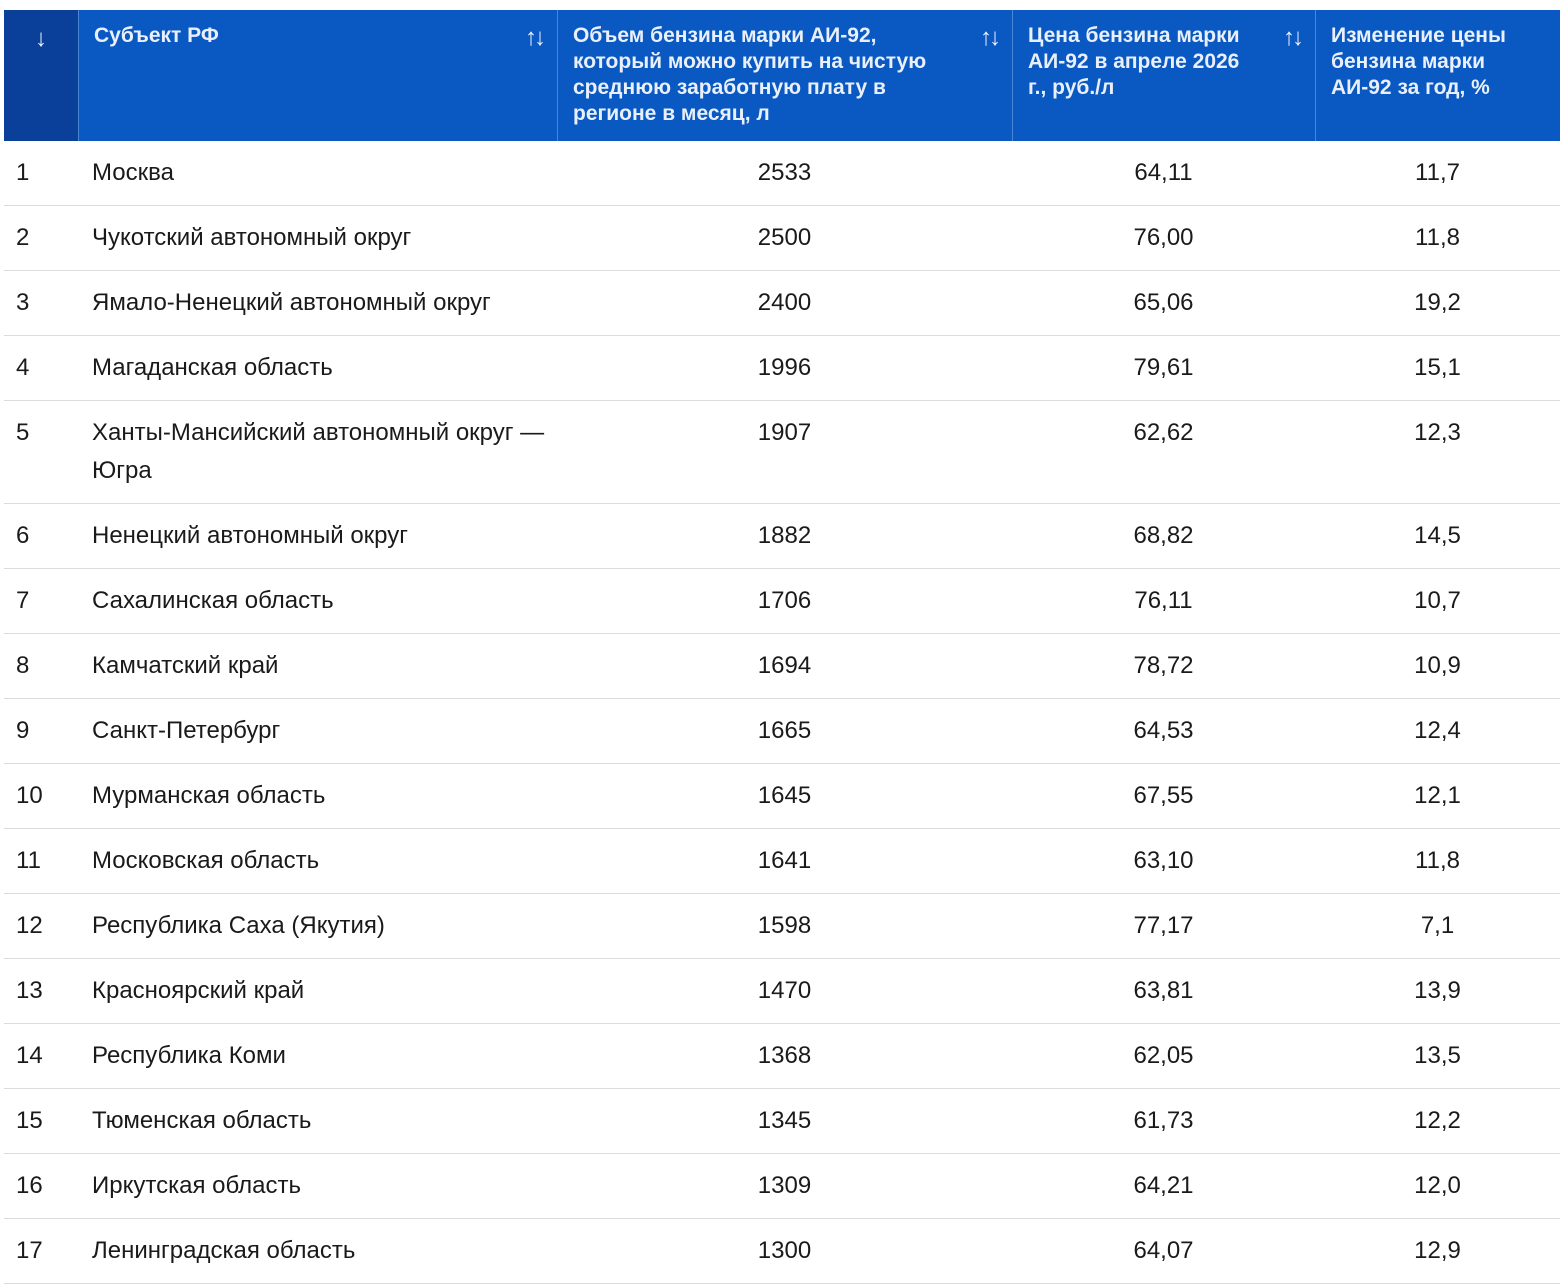 This screenshot has height=1284, width=1560. Describe the element at coordinates (1437, 172) in the screenshot. I see `cell-price-change: 11,7` at that location.